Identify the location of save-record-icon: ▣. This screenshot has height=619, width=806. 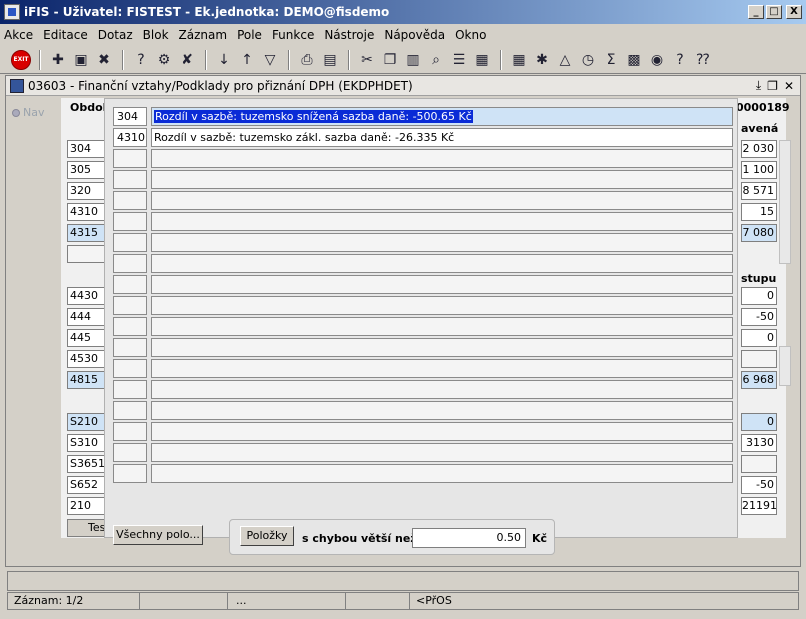
(81, 60).